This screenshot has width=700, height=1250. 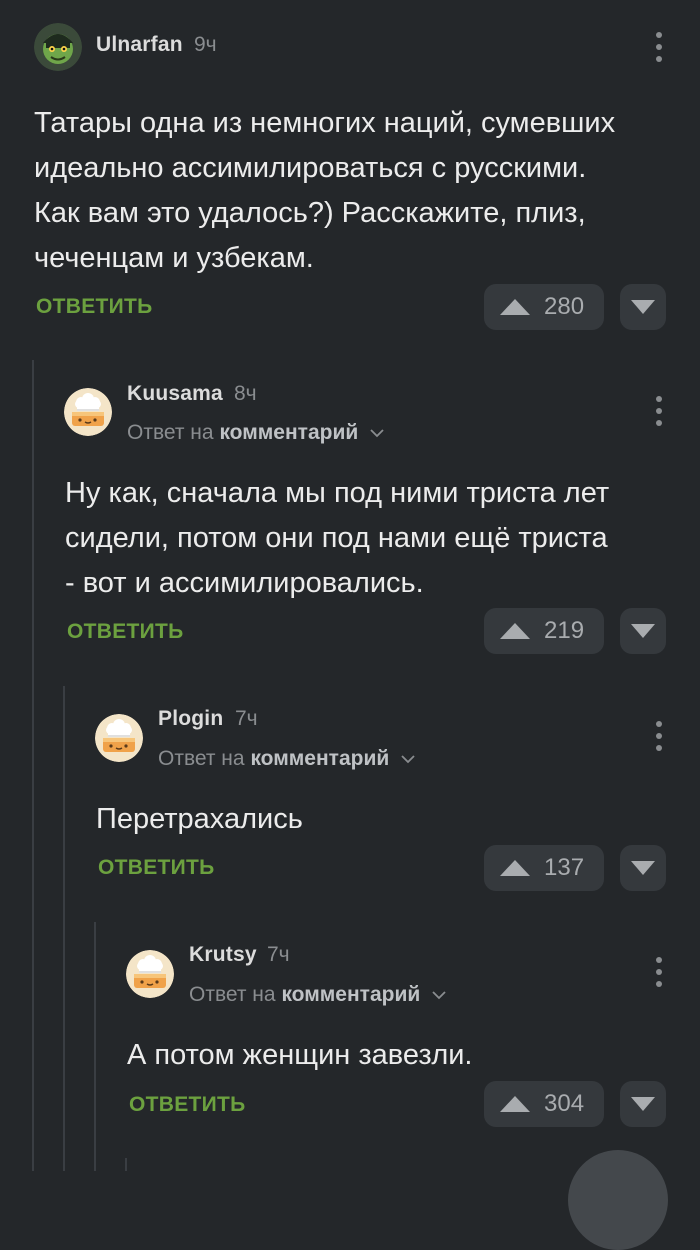 I want to click on rating-count: 219, so click(x=564, y=630).